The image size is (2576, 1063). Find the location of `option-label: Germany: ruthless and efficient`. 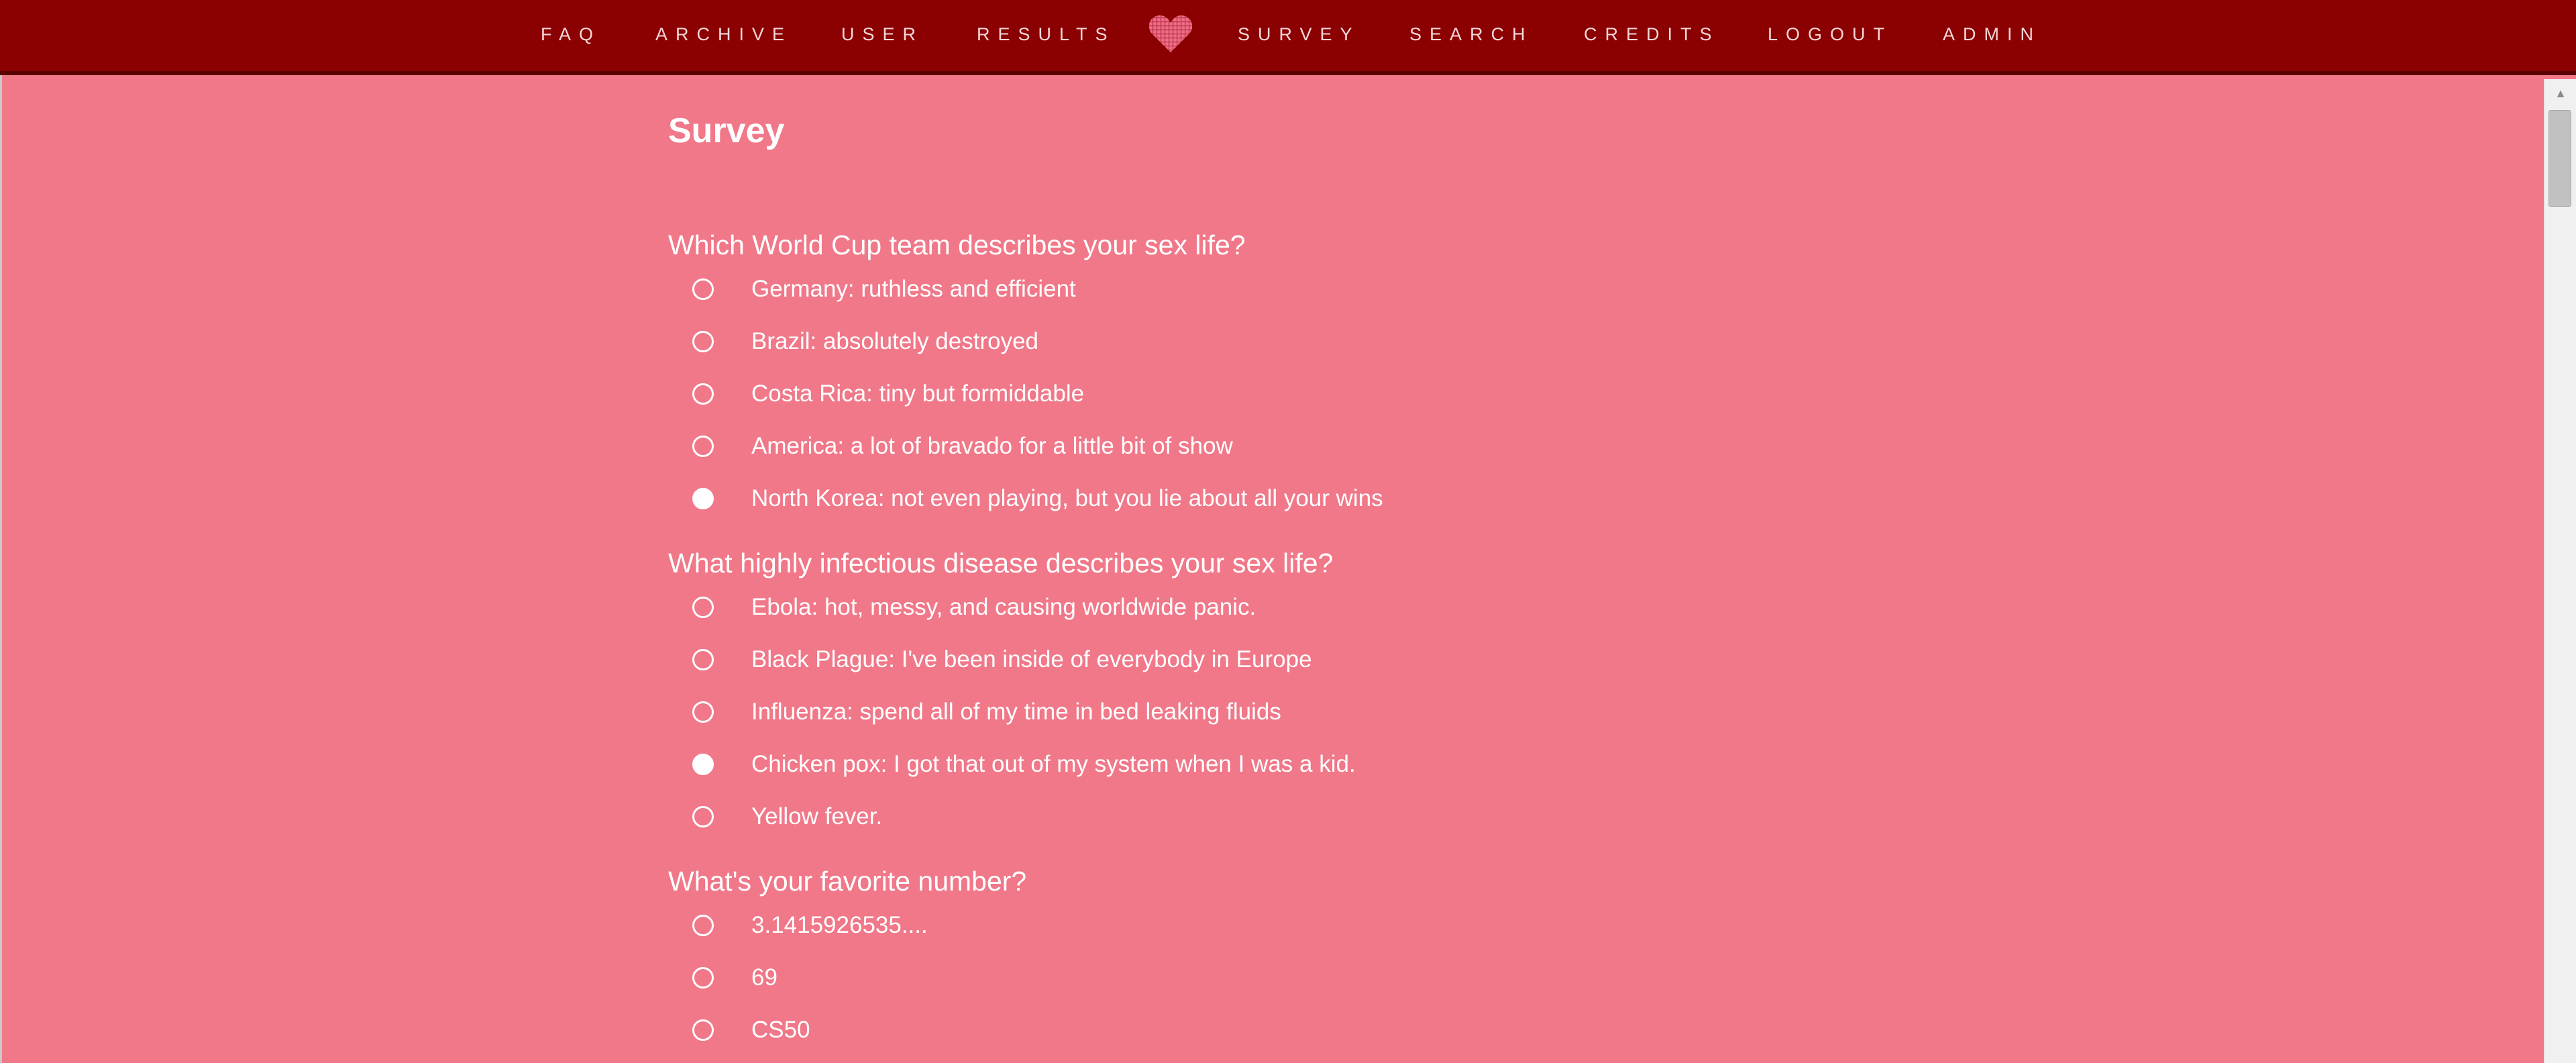

option-label: Germany: ruthless and efficient is located at coordinates (913, 289).